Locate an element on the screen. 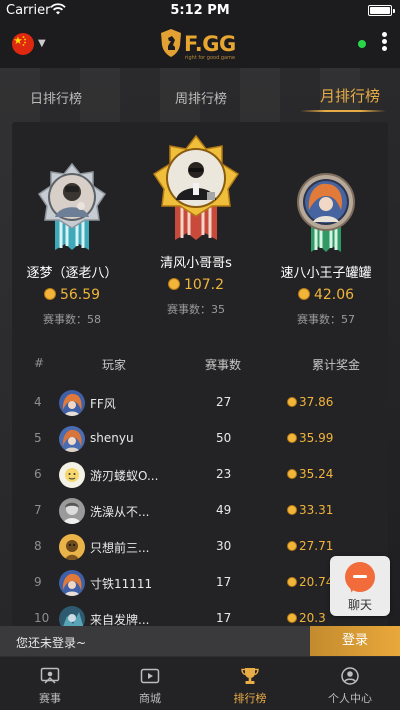 This screenshot has height=710, width=400. tabbar-item-leaderboard: 排行榜 is located at coordinates (250, 683).